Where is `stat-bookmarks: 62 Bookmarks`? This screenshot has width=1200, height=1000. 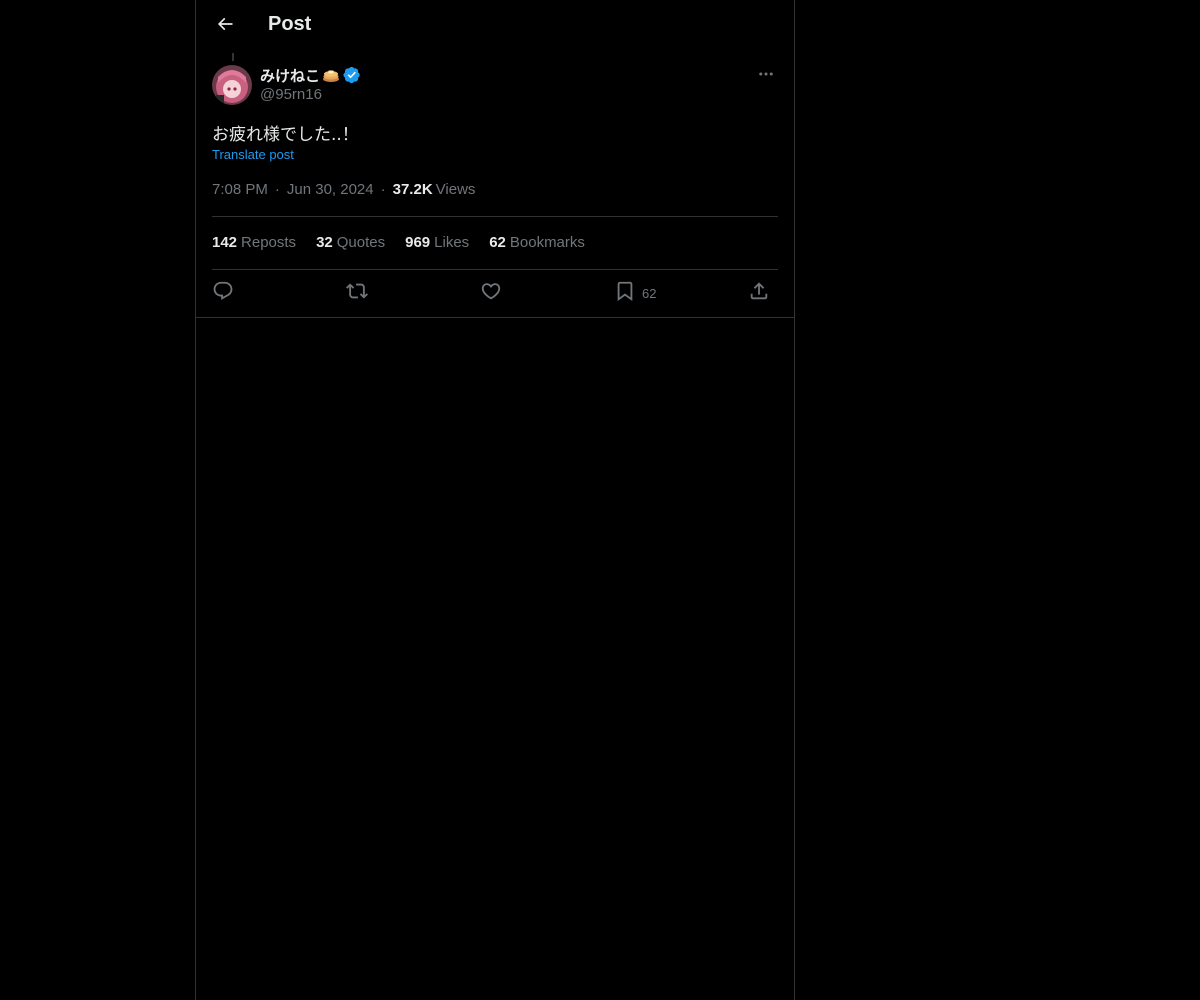
stat-bookmarks: 62 Bookmarks is located at coordinates (537, 242).